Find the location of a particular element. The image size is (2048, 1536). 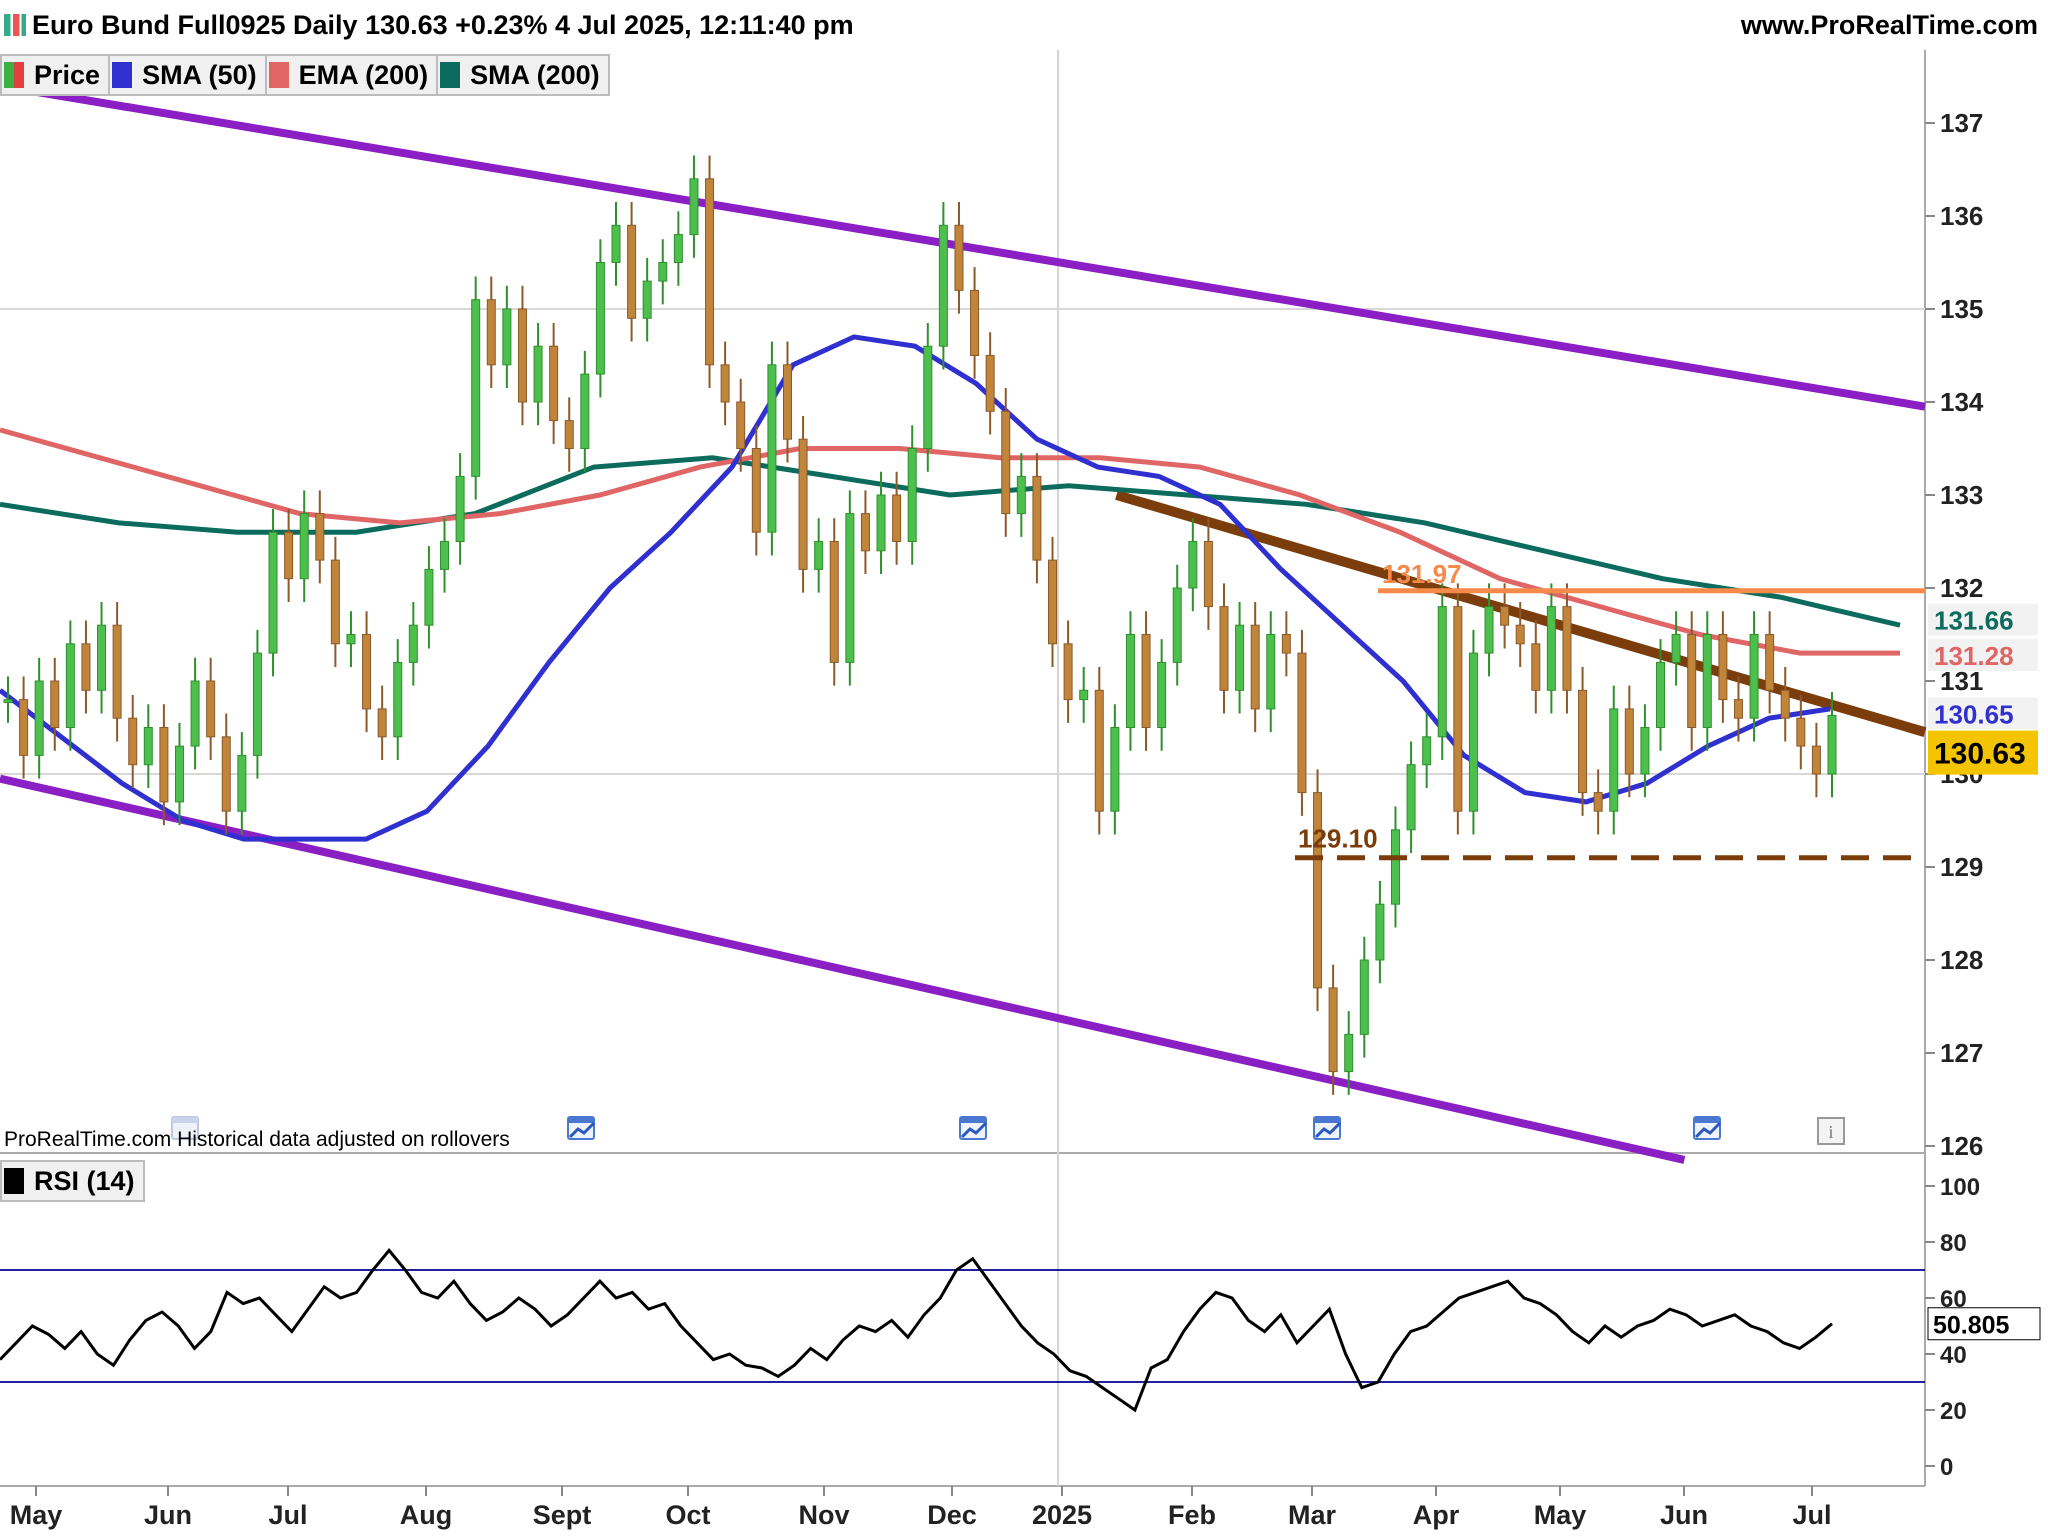

legend-sma50: SMA (50) is located at coordinates (187, 75).